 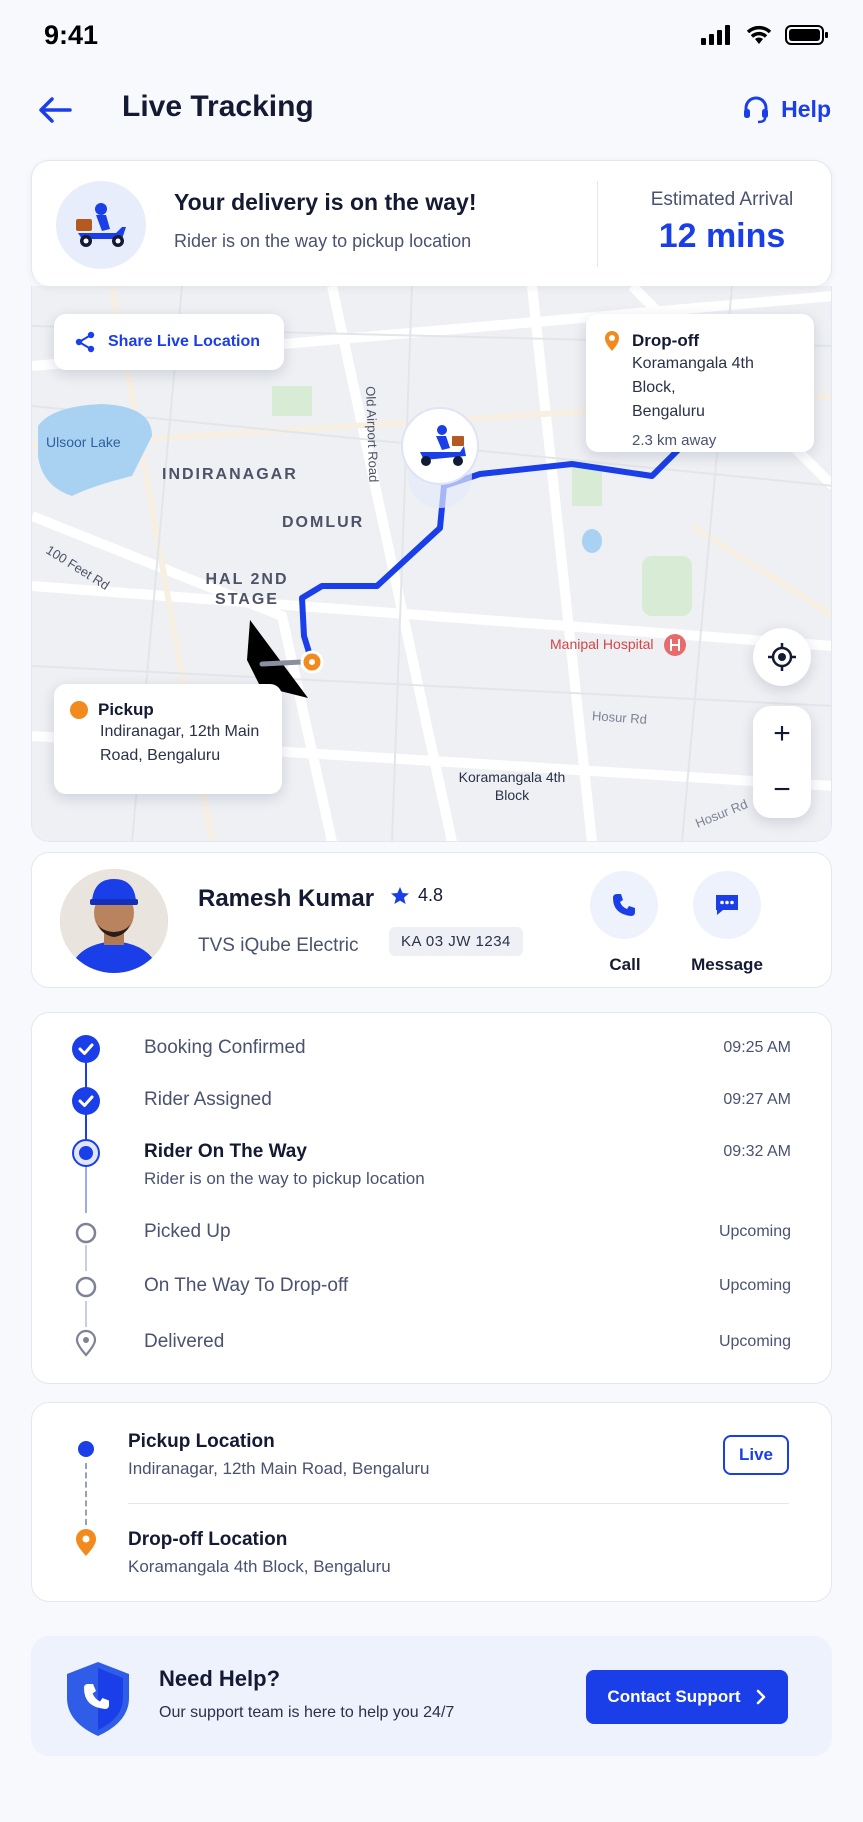 What do you see at coordinates (612, 341) in the screenshot?
I see `pin-icon` at bounding box center [612, 341].